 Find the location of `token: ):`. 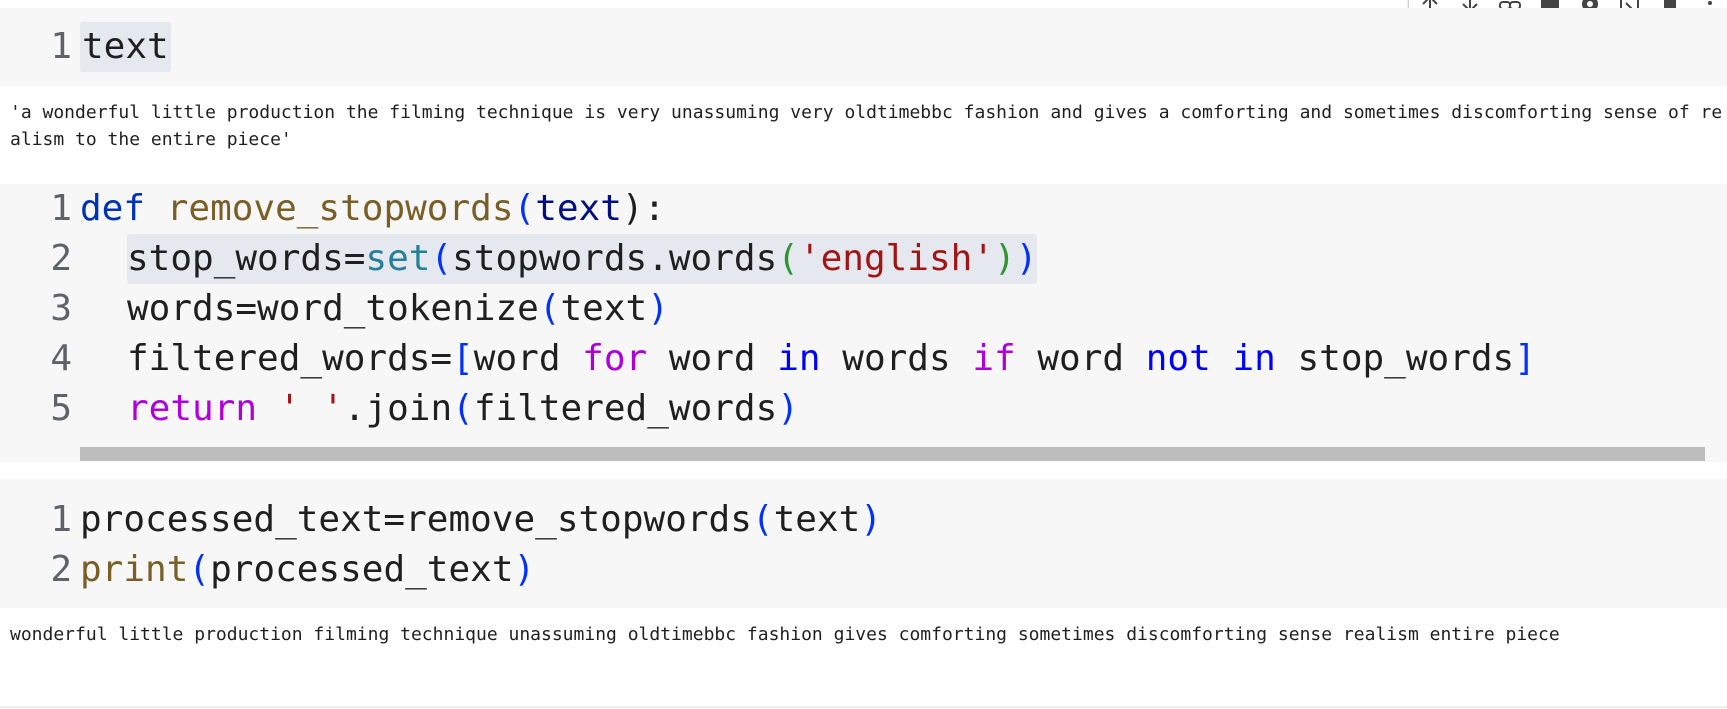

token: ): is located at coordinates (643, 208).